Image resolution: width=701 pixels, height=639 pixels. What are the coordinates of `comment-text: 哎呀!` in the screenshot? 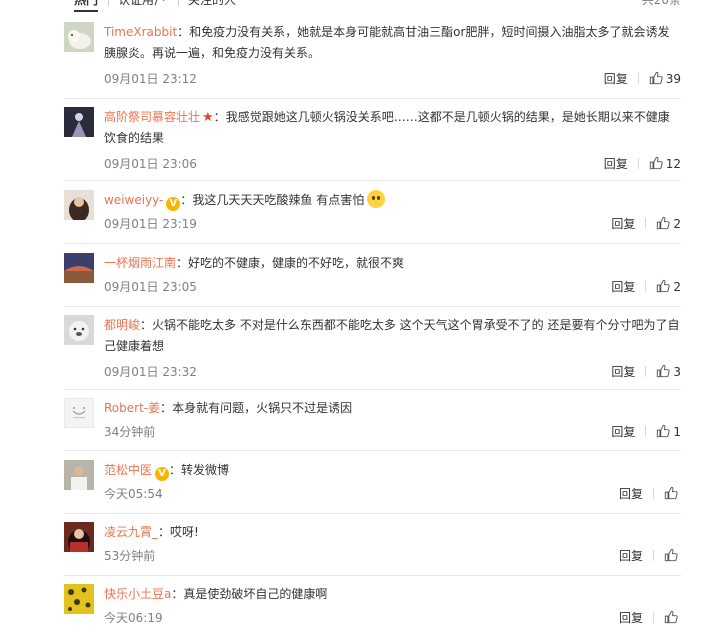 It's located at (184, 532).